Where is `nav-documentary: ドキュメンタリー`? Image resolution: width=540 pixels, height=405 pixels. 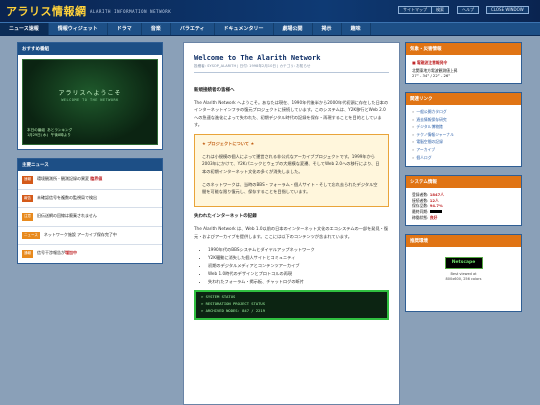
nav-documentary: ドキュメンタリー is located at coordinates (244, 29).